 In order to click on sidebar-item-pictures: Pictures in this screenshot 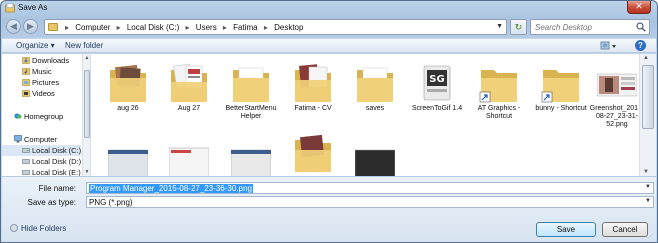, I will do `click(41, 82)`.